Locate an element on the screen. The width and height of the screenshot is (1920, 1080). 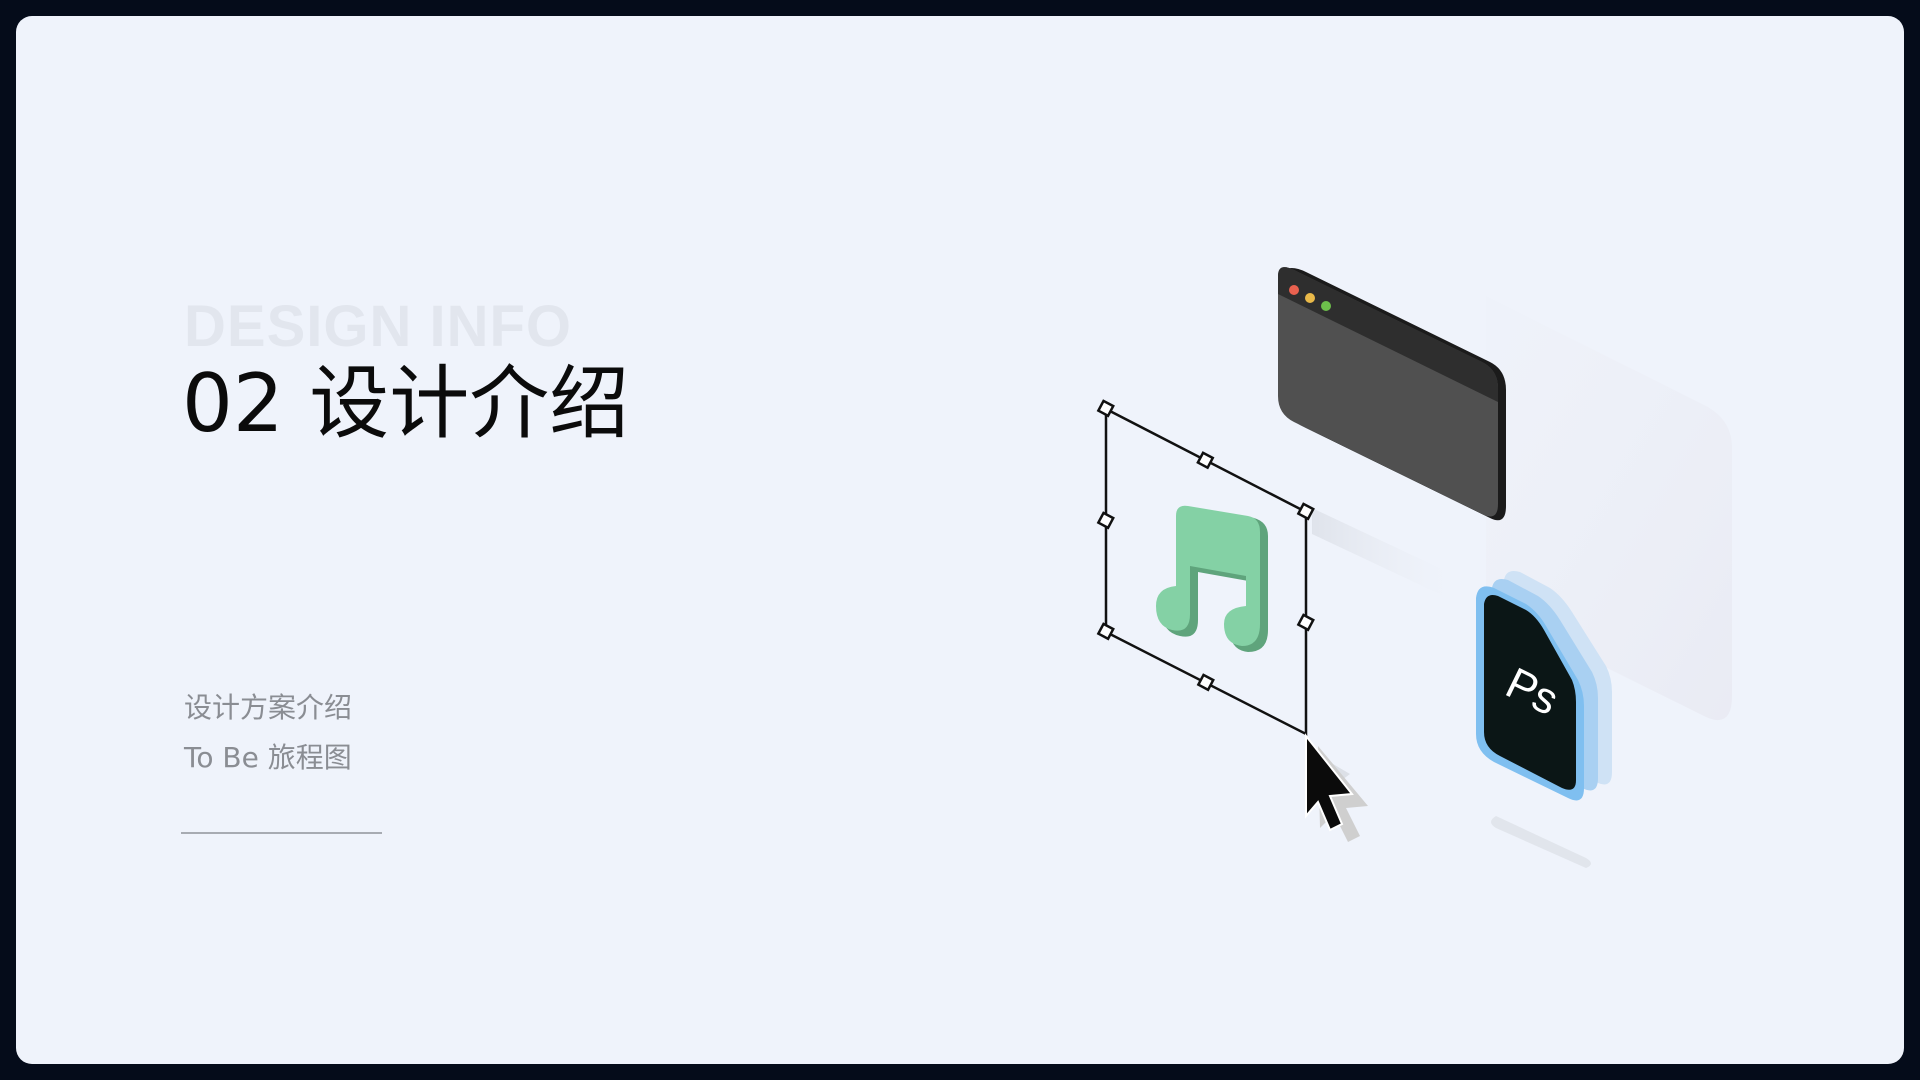
music-note-icon is located at coordinates (1212, 578).